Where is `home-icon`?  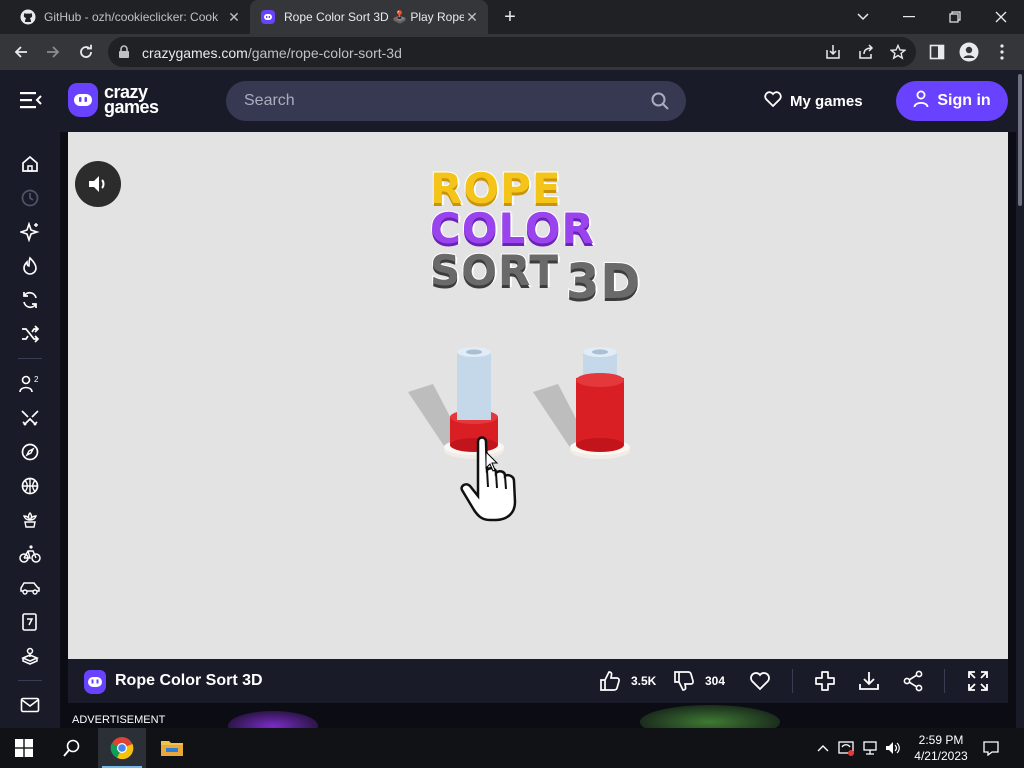
home-icon is located at coordinates (30, 164).